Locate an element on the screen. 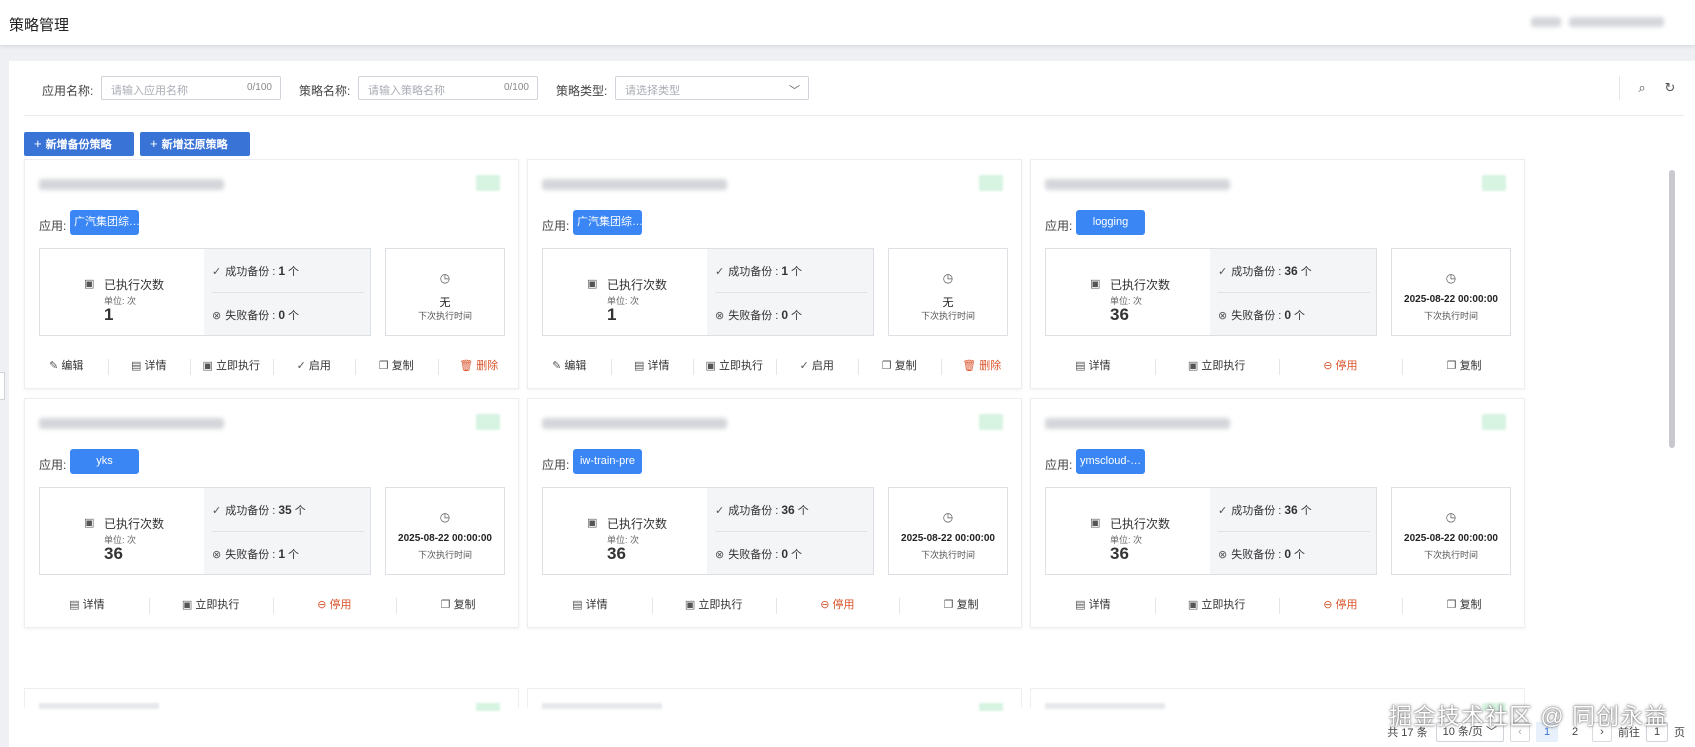 This screenshot has height=747, width=1695. edit-icon: ✎ is located at coordinates (54, 366).